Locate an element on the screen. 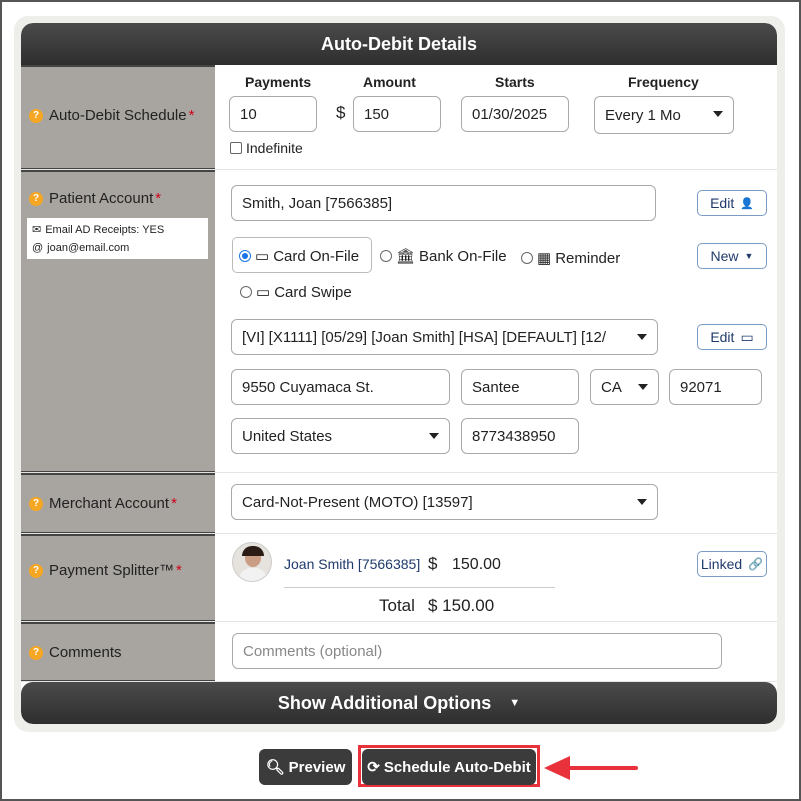 This screenshot has width=801, height=801. refresh-icon: ⟳ is located at coordinates (373, 767).